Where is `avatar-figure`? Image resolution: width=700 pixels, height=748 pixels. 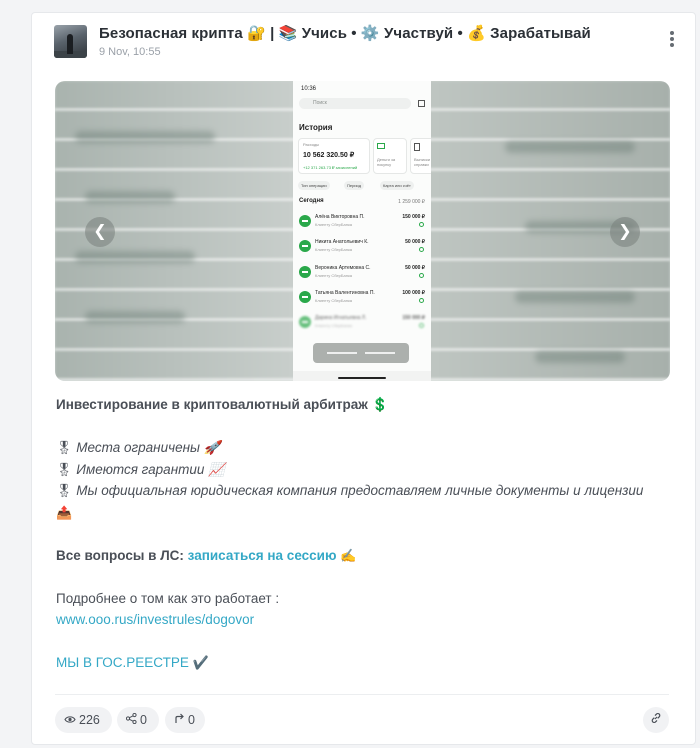
avatar-figure is located at coordinates (70, 44).